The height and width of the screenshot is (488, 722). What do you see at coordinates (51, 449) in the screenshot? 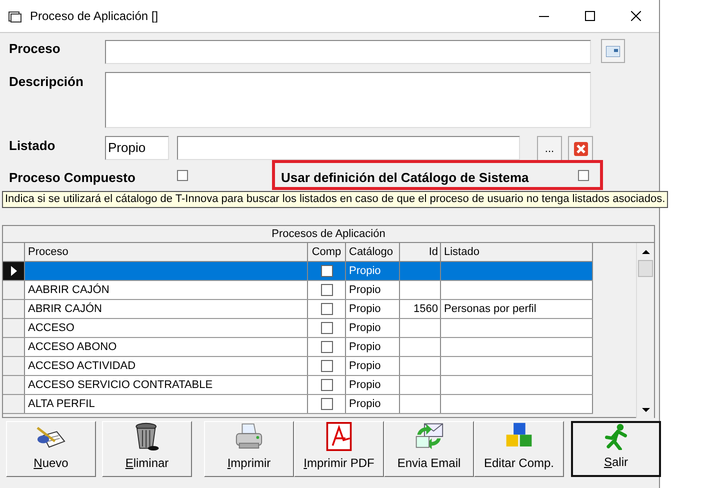
I see `toolbar-button: Nuevo` at bounding box center [51, 449].